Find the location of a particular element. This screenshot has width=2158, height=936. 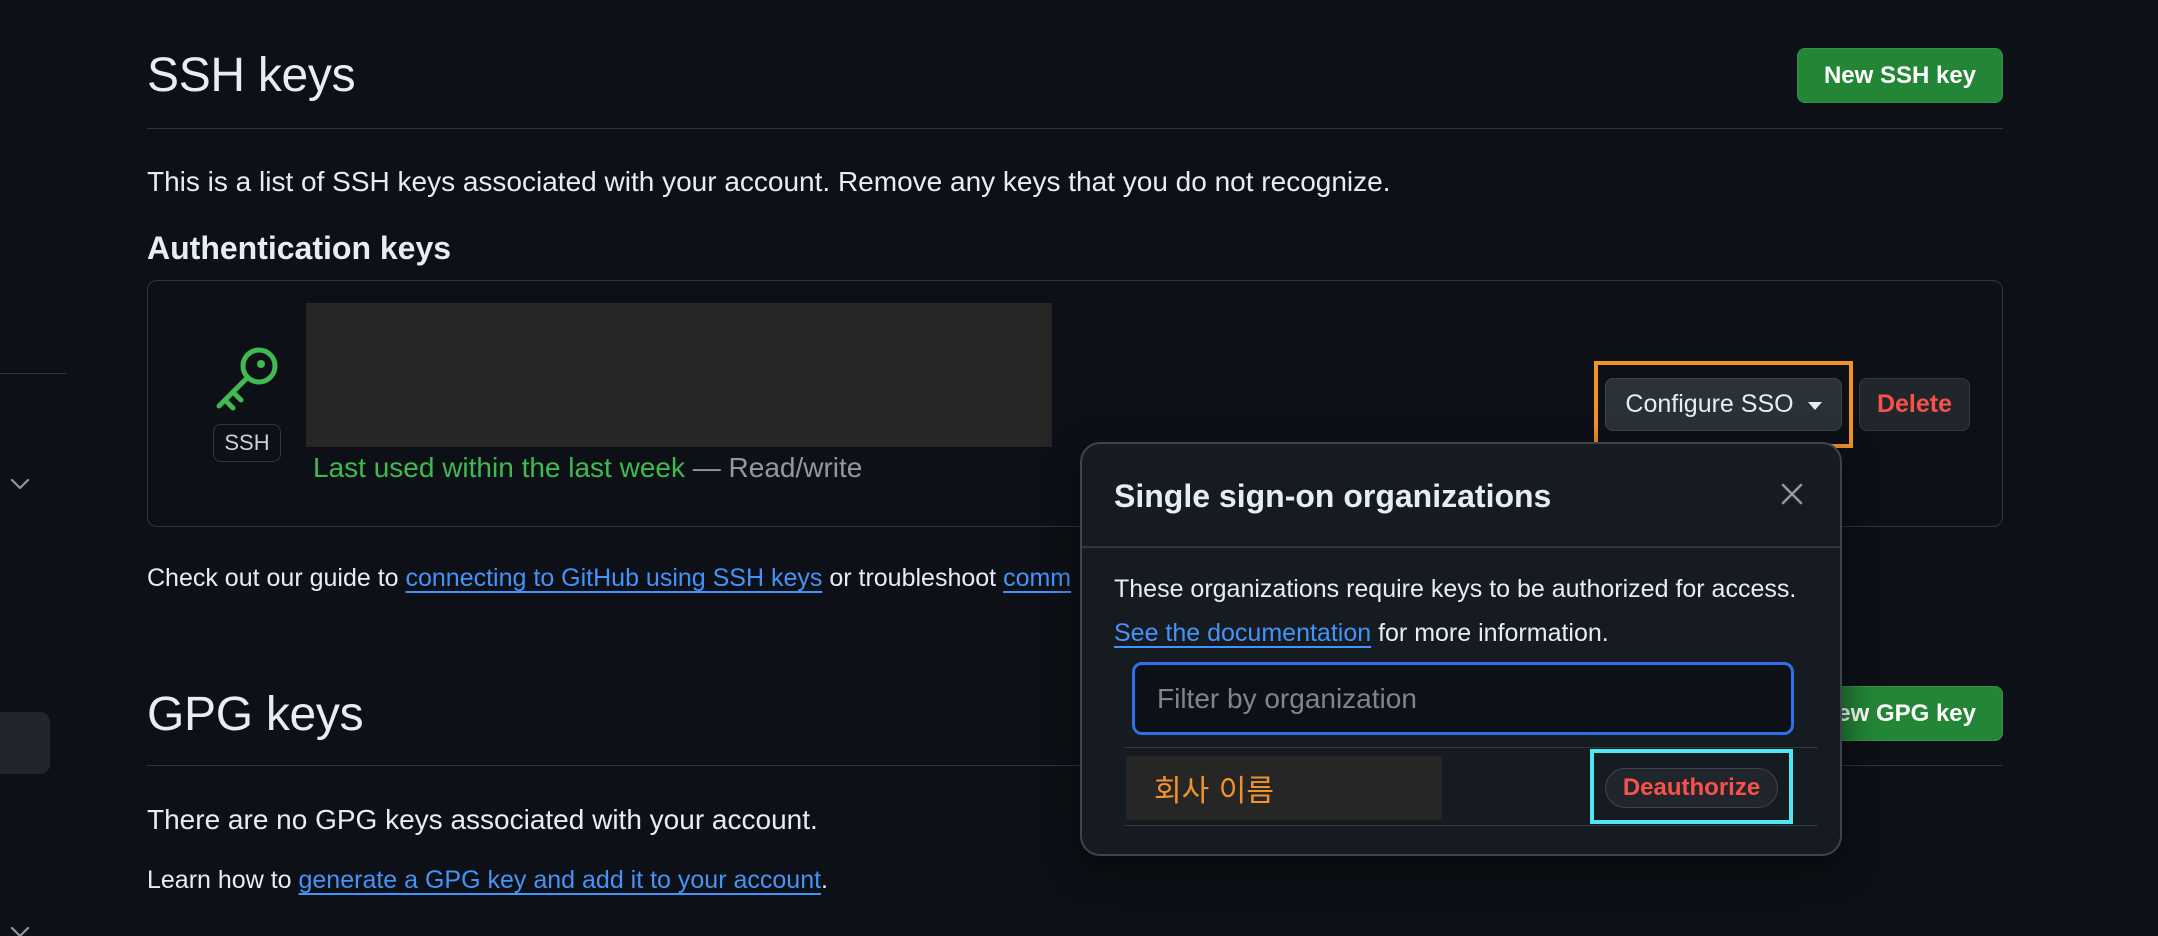

learn-prefix: Learn how to is located at coordinates (223, 880).